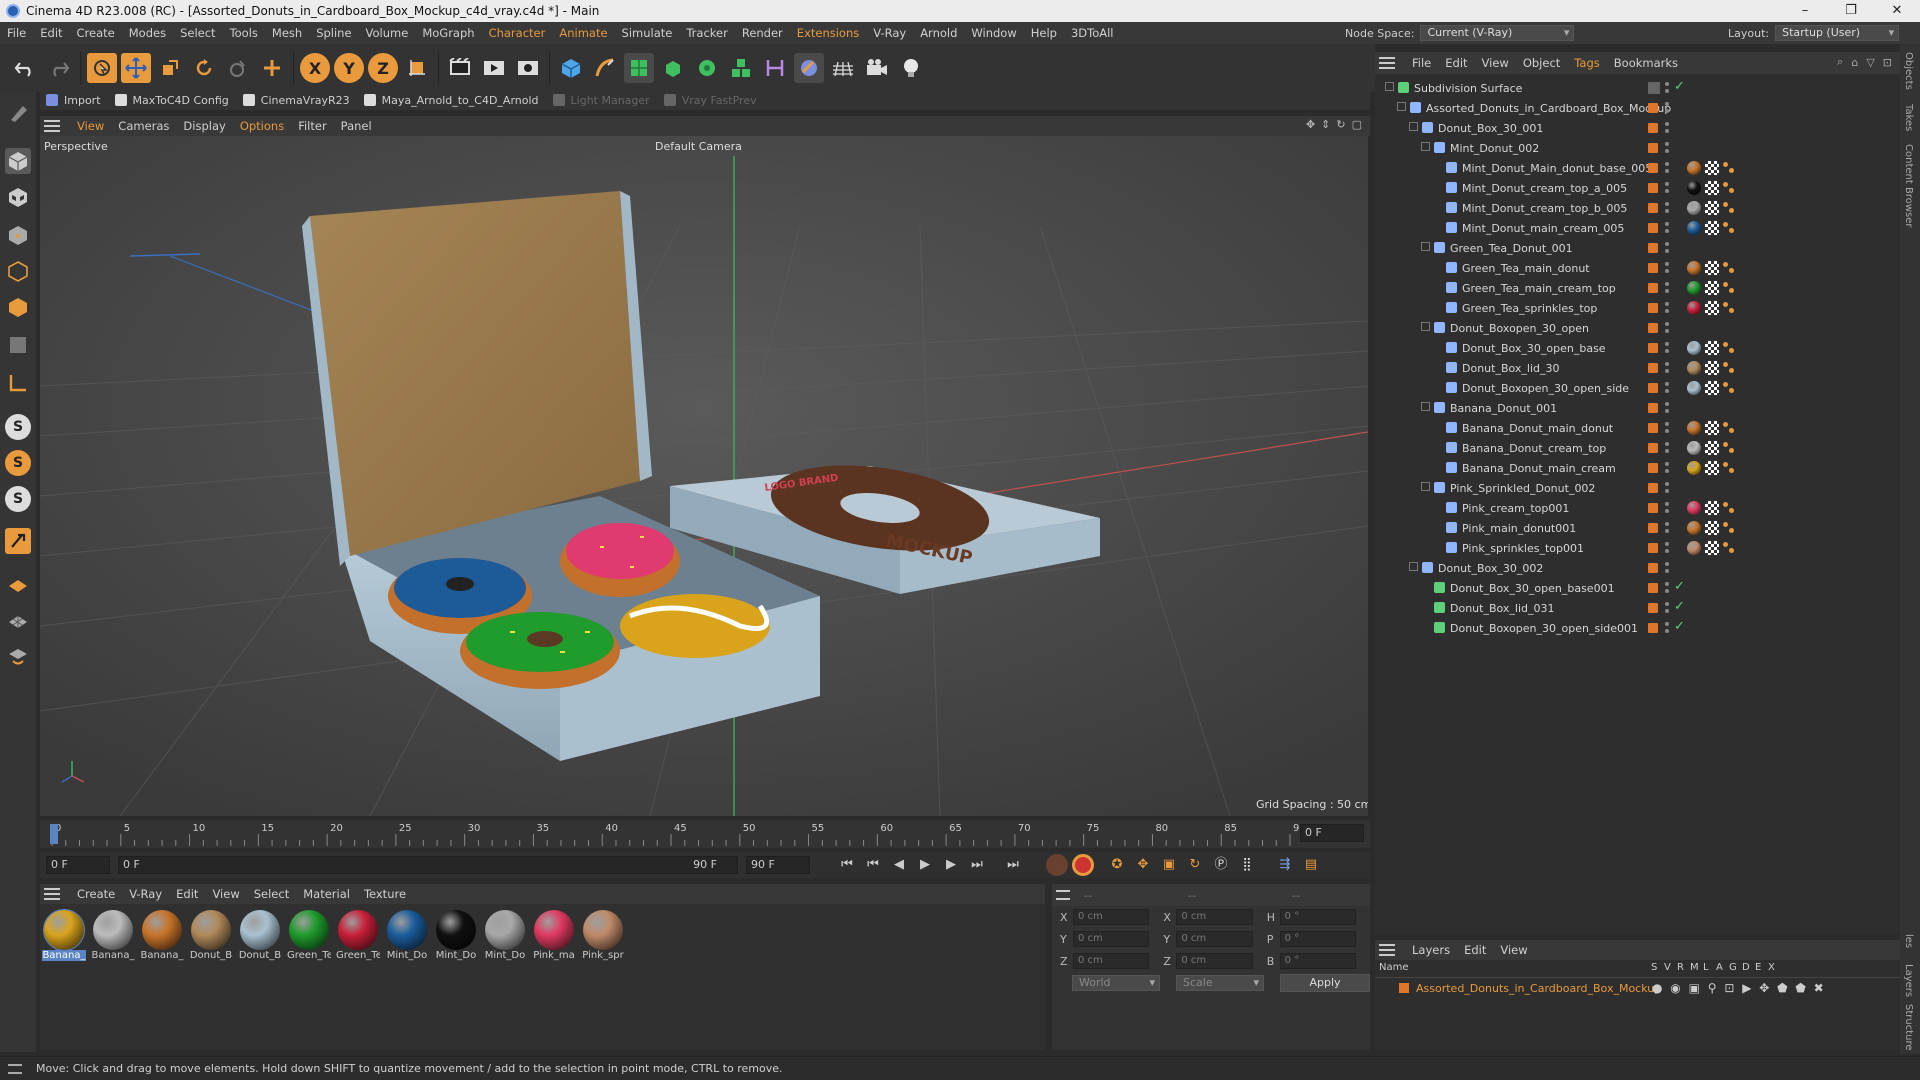 Image resolution: width=1920 pixels, height=1080 pixels. What do you see at coordinates (1637, 288) in the screenshot?
I see `object-row: Green_Tea_main_cream_top` at bounding box center [1637, 288].